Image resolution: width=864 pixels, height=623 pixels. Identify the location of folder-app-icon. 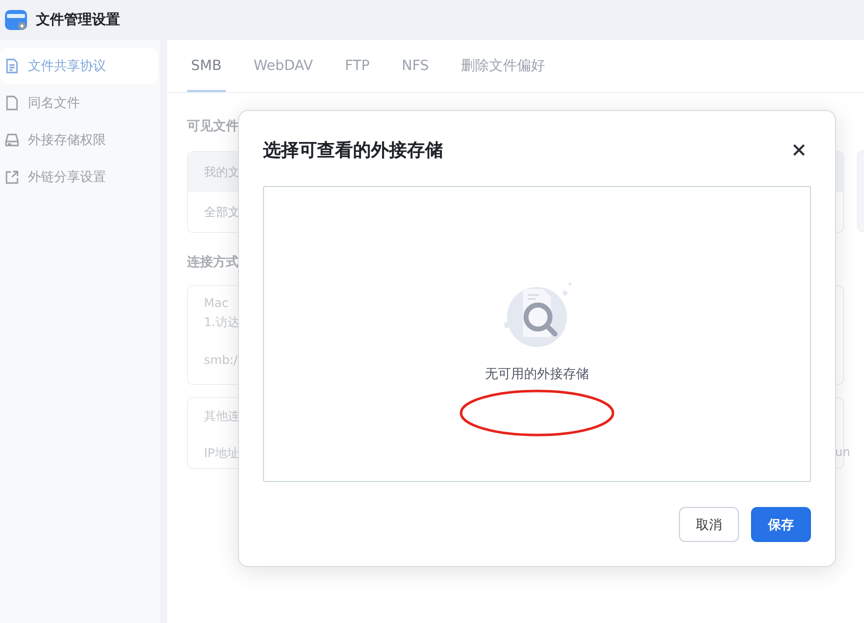
(16, 20).